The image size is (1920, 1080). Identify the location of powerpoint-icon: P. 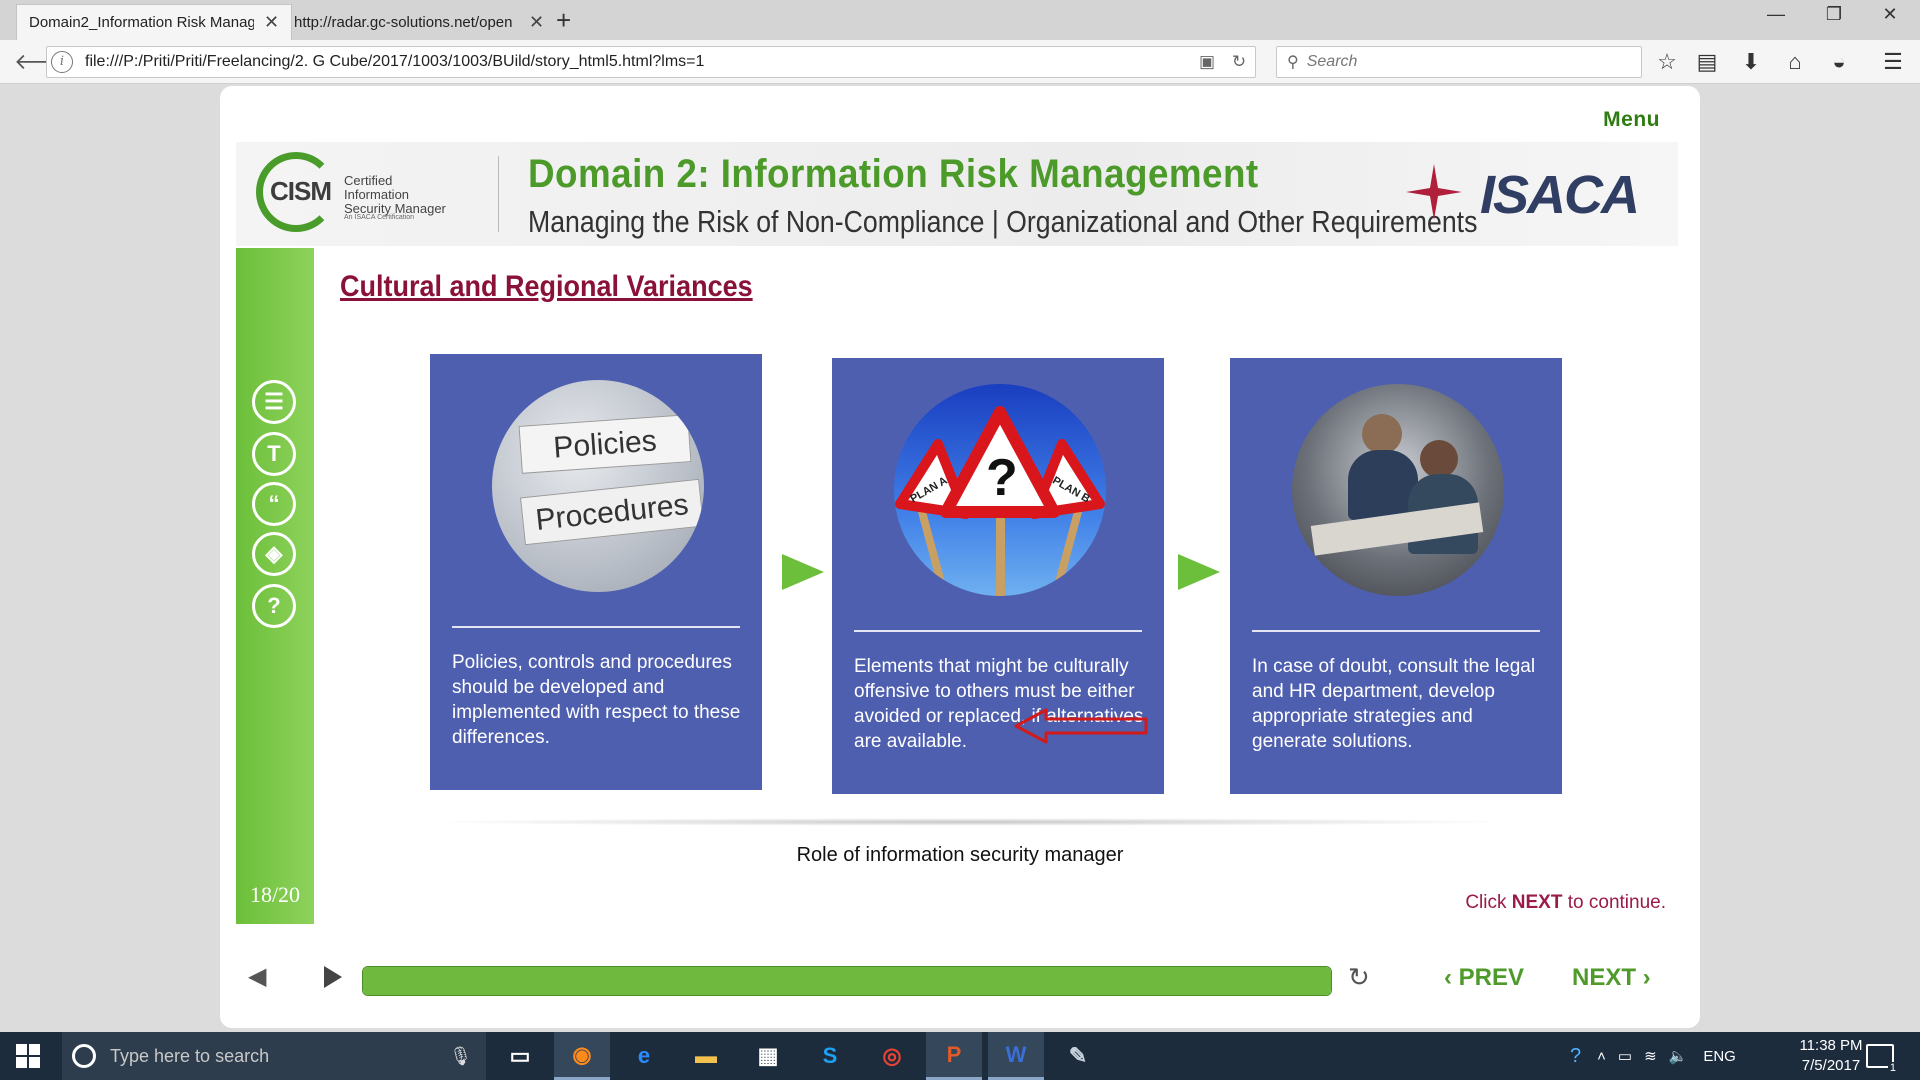
(954, 1056).